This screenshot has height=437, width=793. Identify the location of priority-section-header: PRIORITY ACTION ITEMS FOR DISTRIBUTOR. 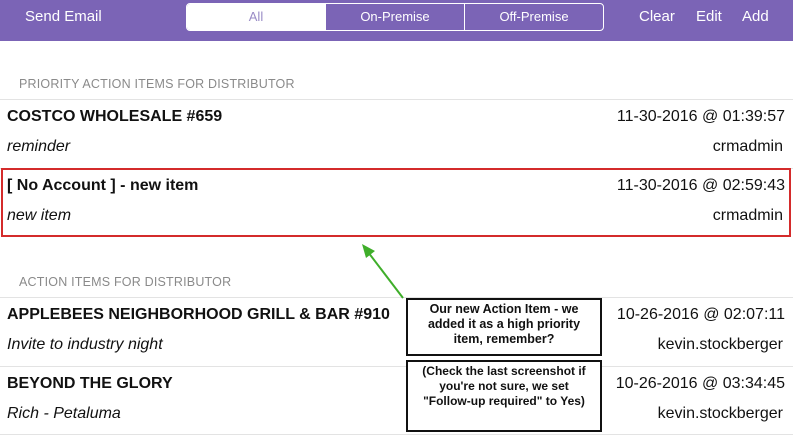
(157, 84).